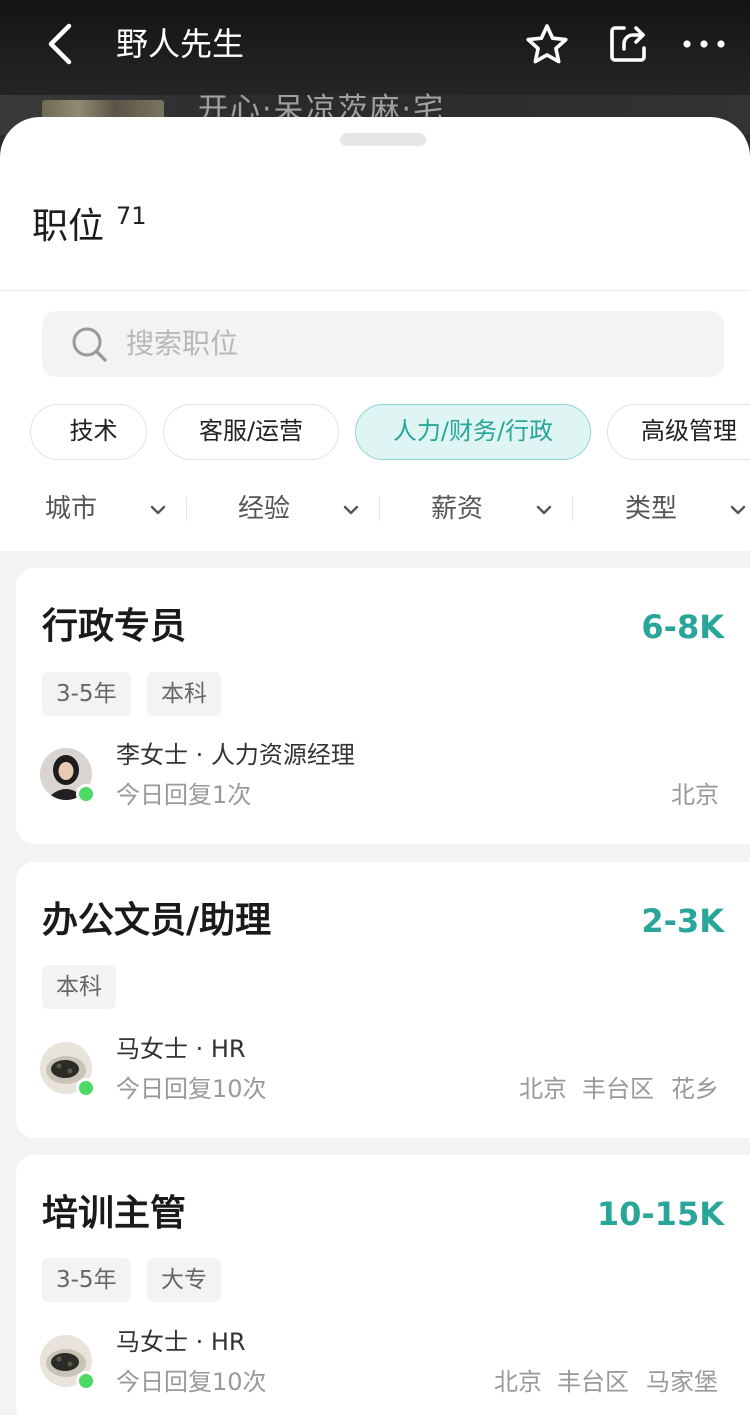 The image size is (750, 1415). I want to click on search-placeholder: 搜索职位, so click(182, 343).